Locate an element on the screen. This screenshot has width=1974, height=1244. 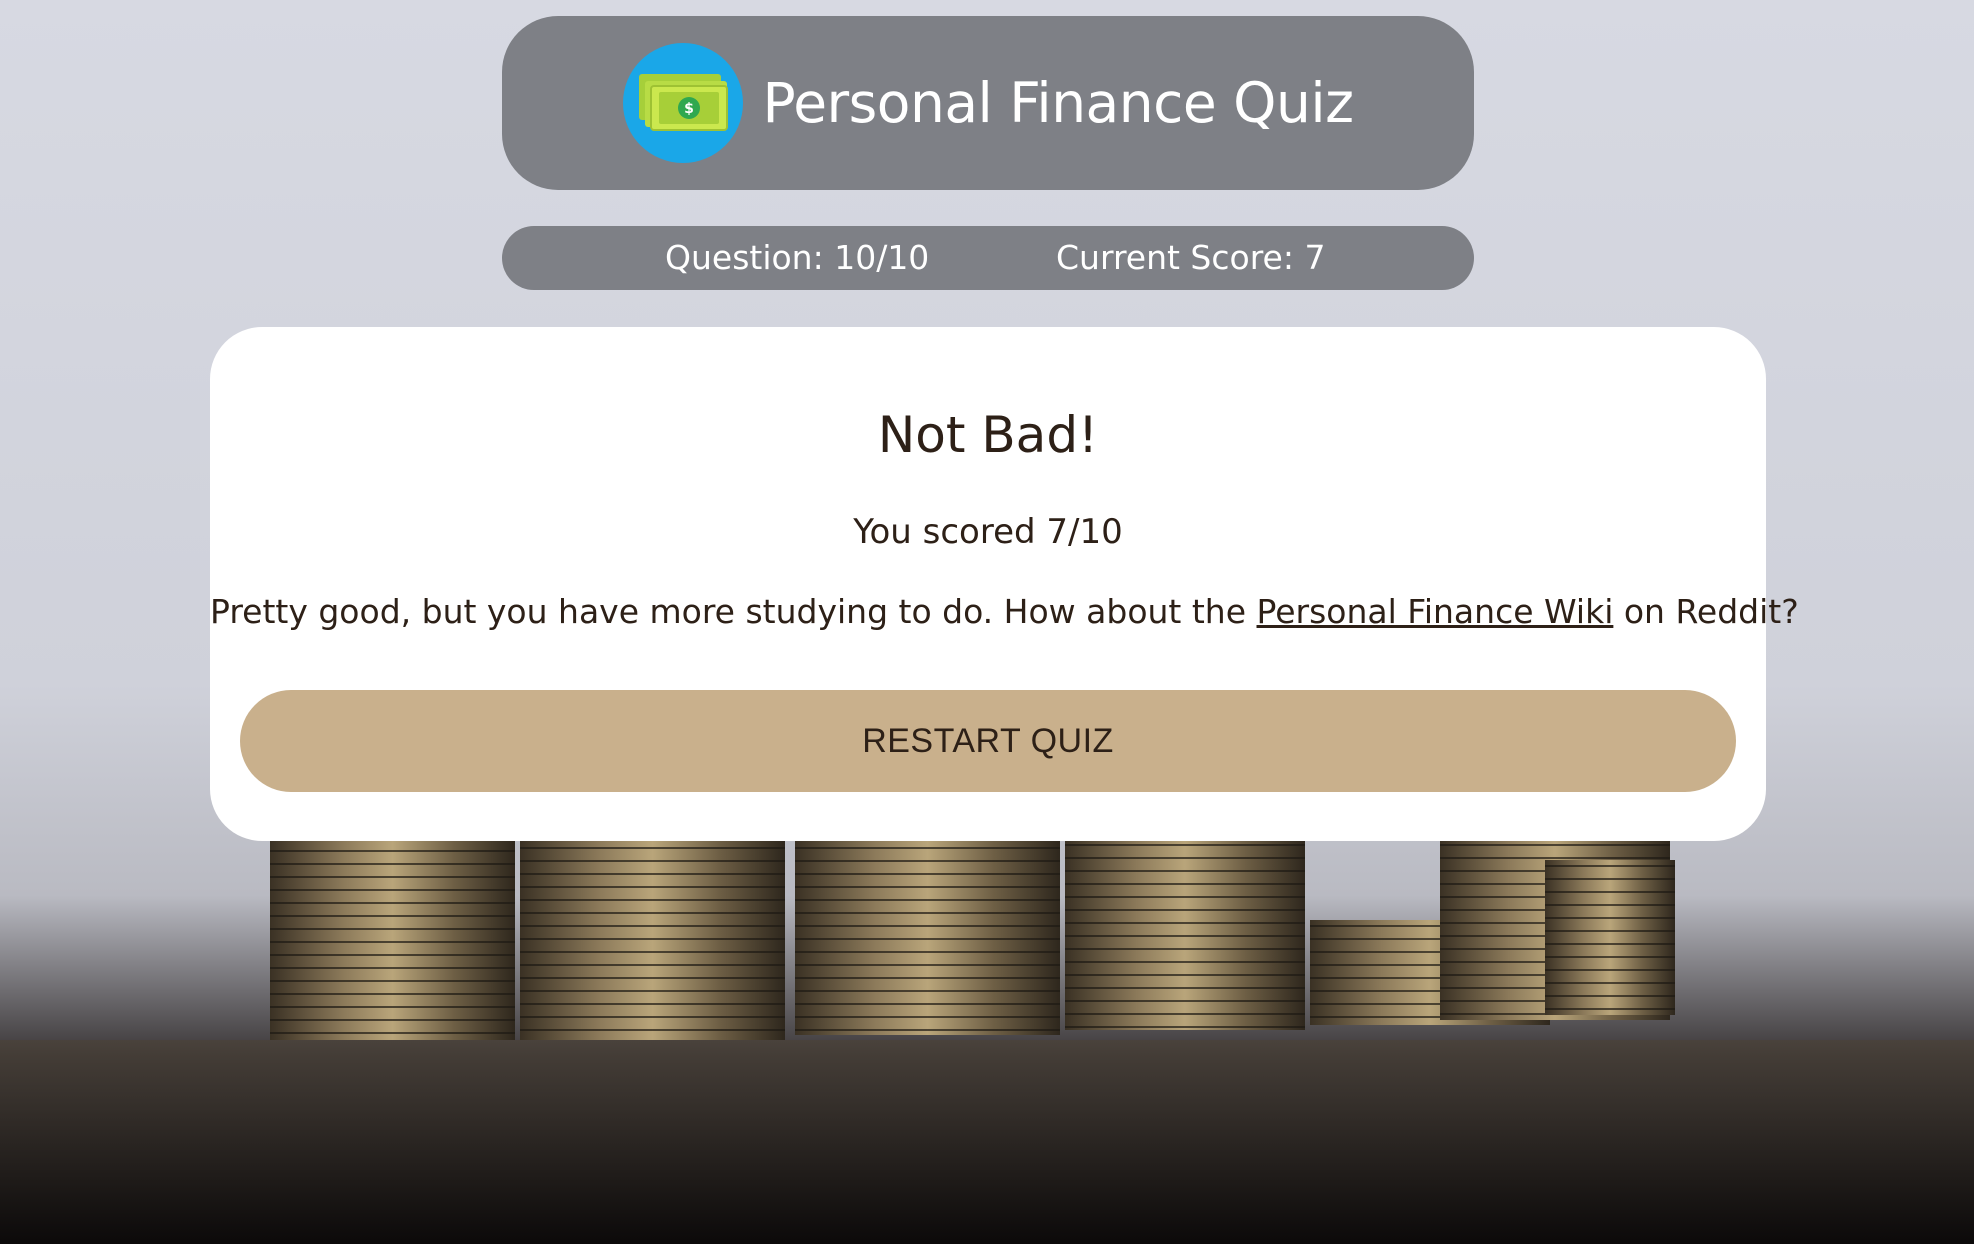
money-bills-icon: $ is located at coordinates (683, 102).